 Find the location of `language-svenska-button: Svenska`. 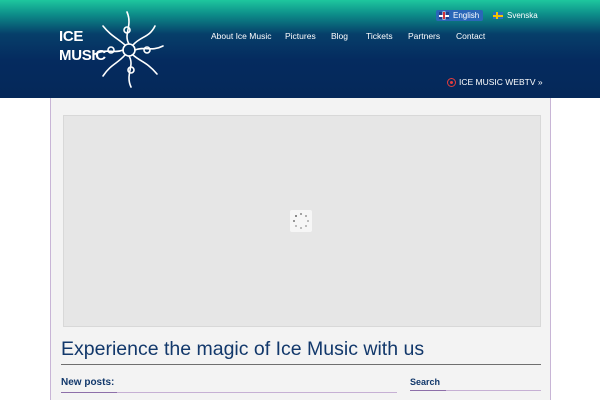

language-svenska-button: Svenska is located at coordinates (516, 15).